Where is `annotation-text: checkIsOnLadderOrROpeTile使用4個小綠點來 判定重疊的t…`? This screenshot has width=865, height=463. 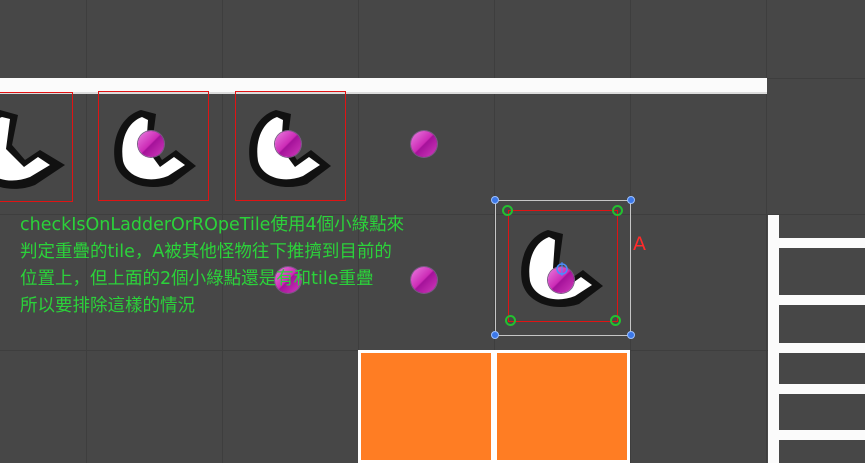
annotation-text: checkIsOnLadderOrROpeTile使用4個小綠點來 判定重疊的t… is located at coordinates (212, 266).